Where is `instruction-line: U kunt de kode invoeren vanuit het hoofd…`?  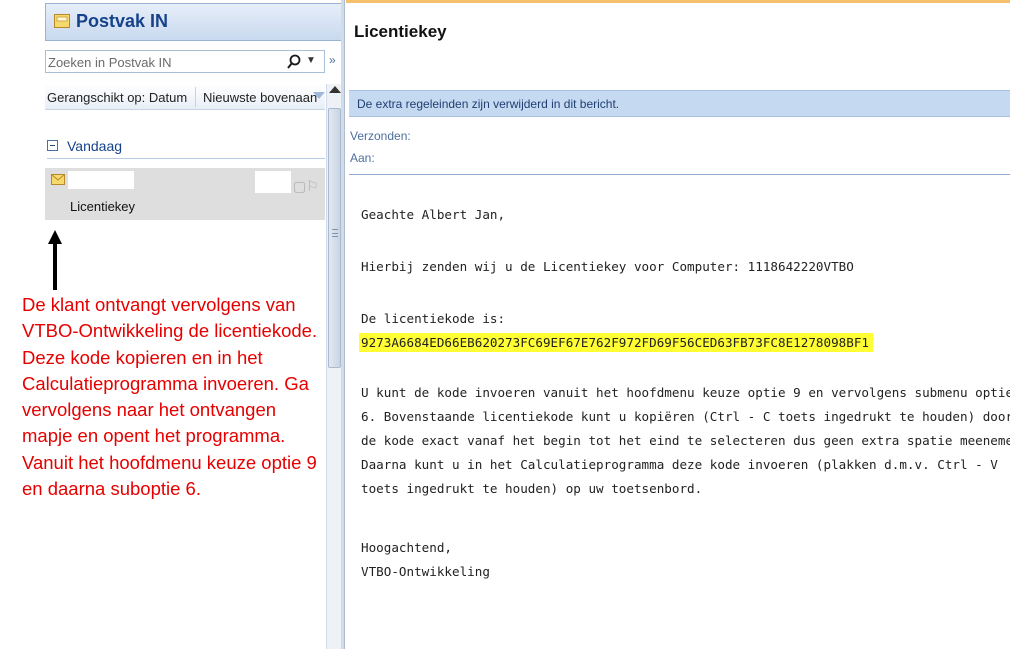
instruction-line: U kunt de kode invoeren vanuit het hoofd… is located at coordinates (685, 392).